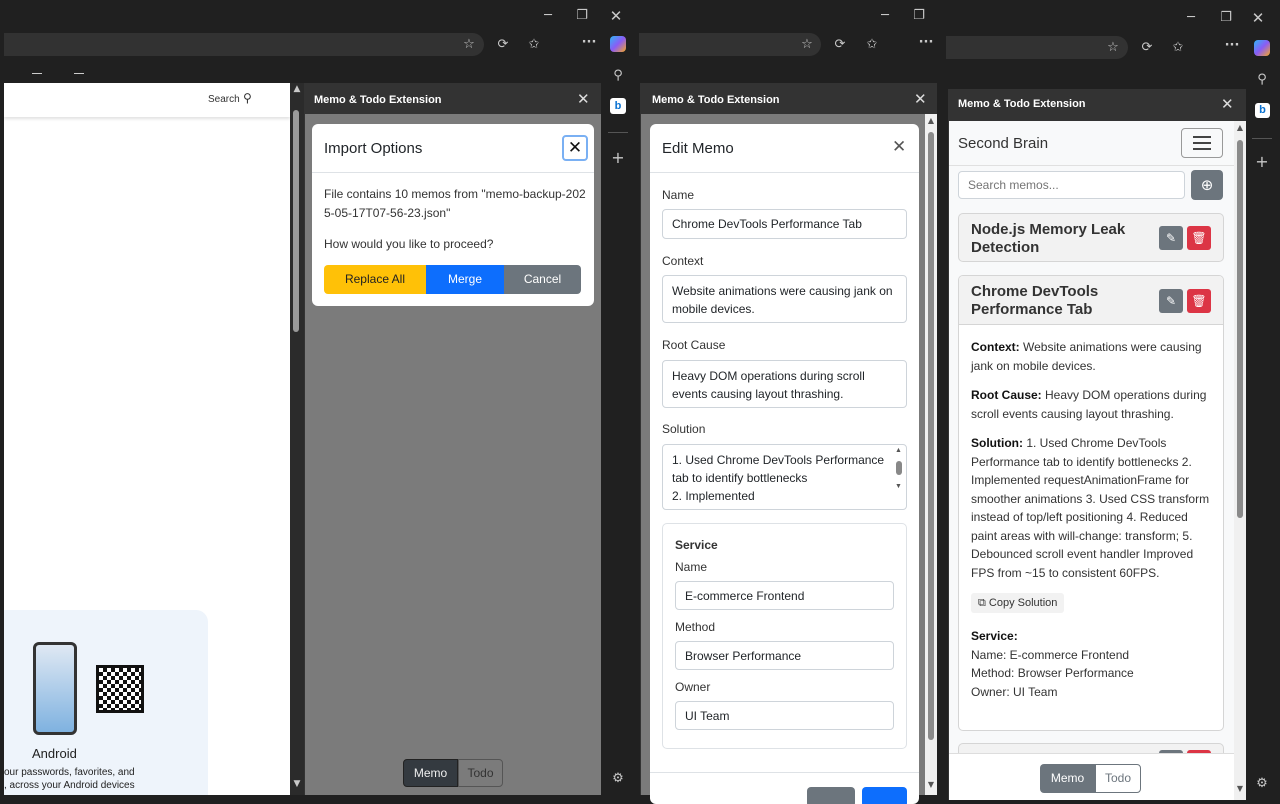 The height and width of the screenshot is (804, 1280). What do you see at coordinates (784, 655) in the screenshot?
I see `service-method-input: Browser Performance` at bounding box center [784, 655].